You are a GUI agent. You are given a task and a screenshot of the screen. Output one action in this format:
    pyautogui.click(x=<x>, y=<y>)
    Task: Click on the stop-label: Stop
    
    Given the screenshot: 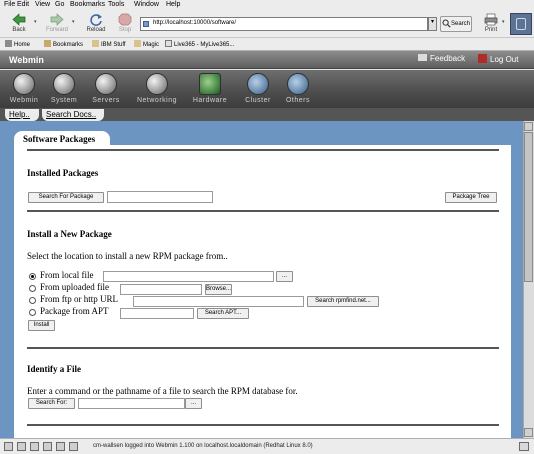 What is the action you would take?
    pyautogui.click(x=125, y=30)
    